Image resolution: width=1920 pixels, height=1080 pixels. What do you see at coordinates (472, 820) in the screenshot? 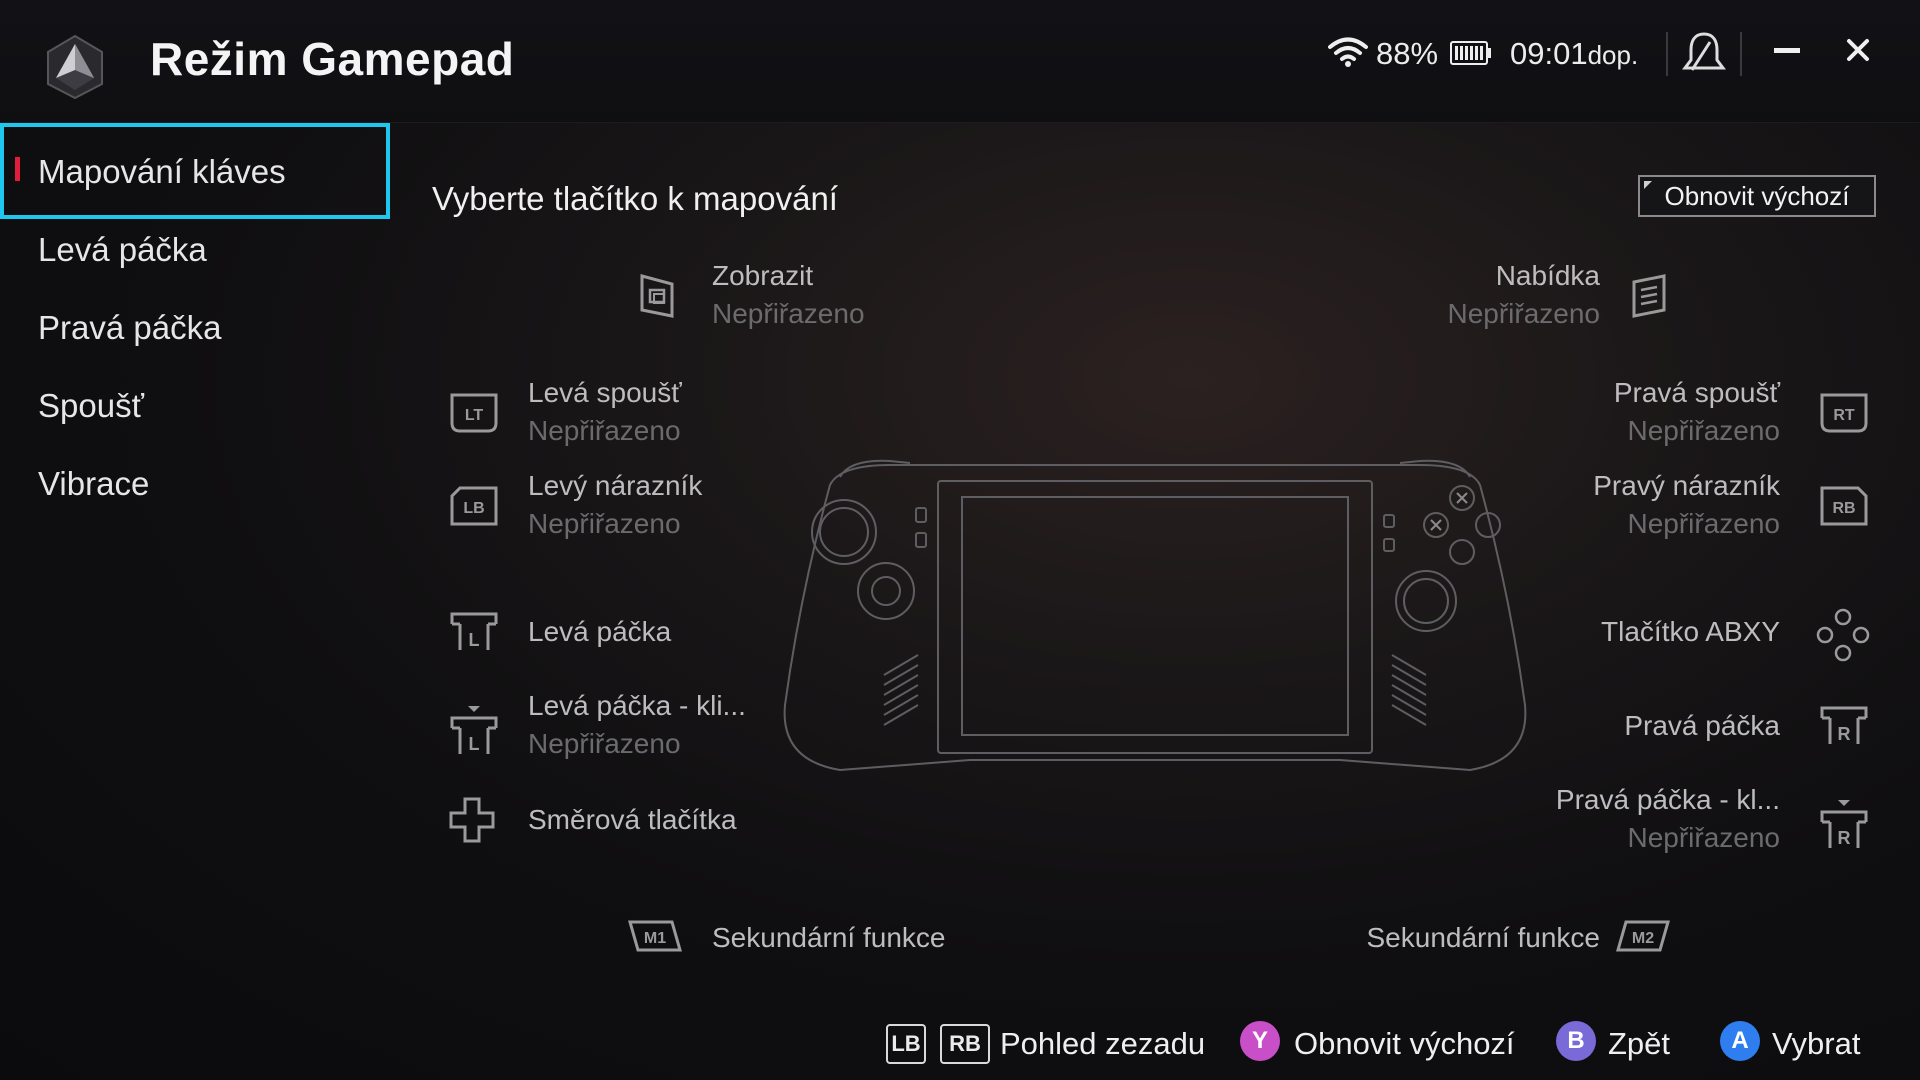
I see `dpad-icon` at bounding box center [472, 820].